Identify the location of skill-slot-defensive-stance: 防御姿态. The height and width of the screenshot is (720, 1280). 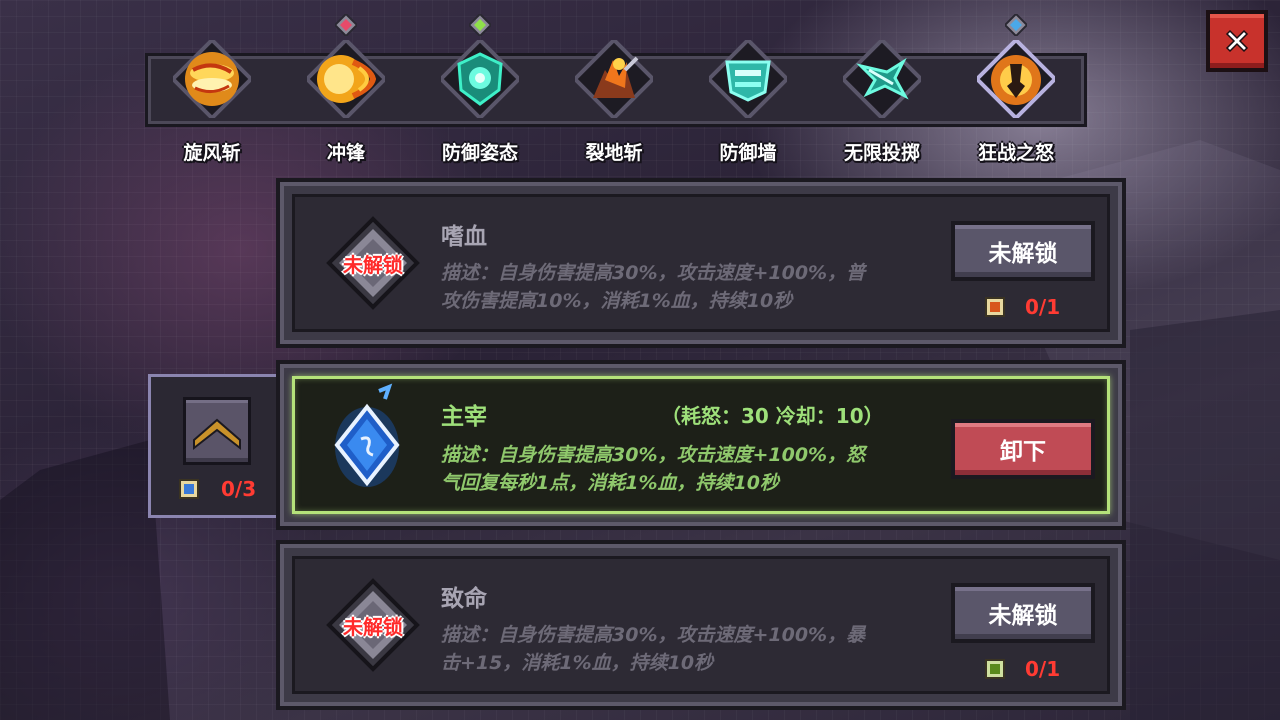
(480, 91).